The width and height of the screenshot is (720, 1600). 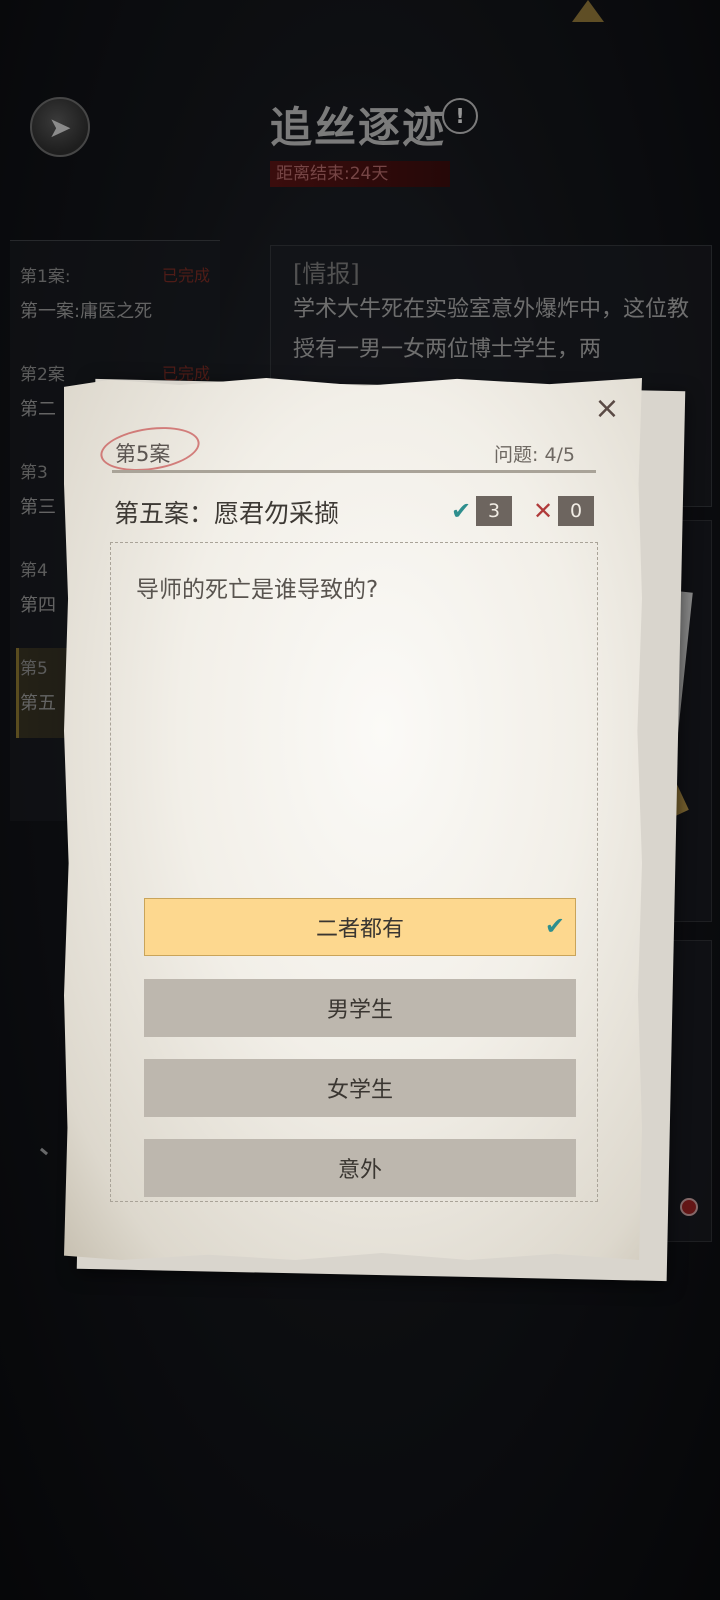 I want to click on option-label: 女学生, so click(x=359, y=1090).